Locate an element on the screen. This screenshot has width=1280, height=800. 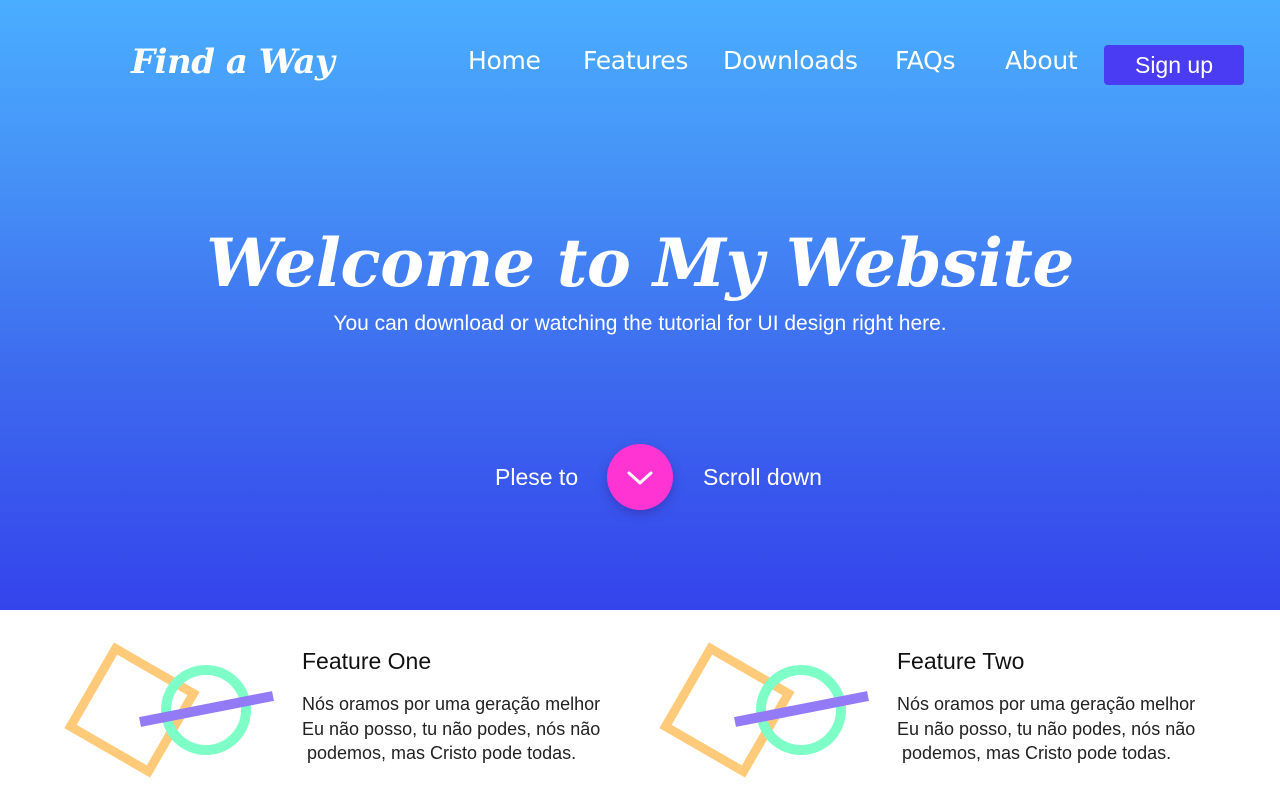
nav-home: Home is located at coordinates (504, 60).